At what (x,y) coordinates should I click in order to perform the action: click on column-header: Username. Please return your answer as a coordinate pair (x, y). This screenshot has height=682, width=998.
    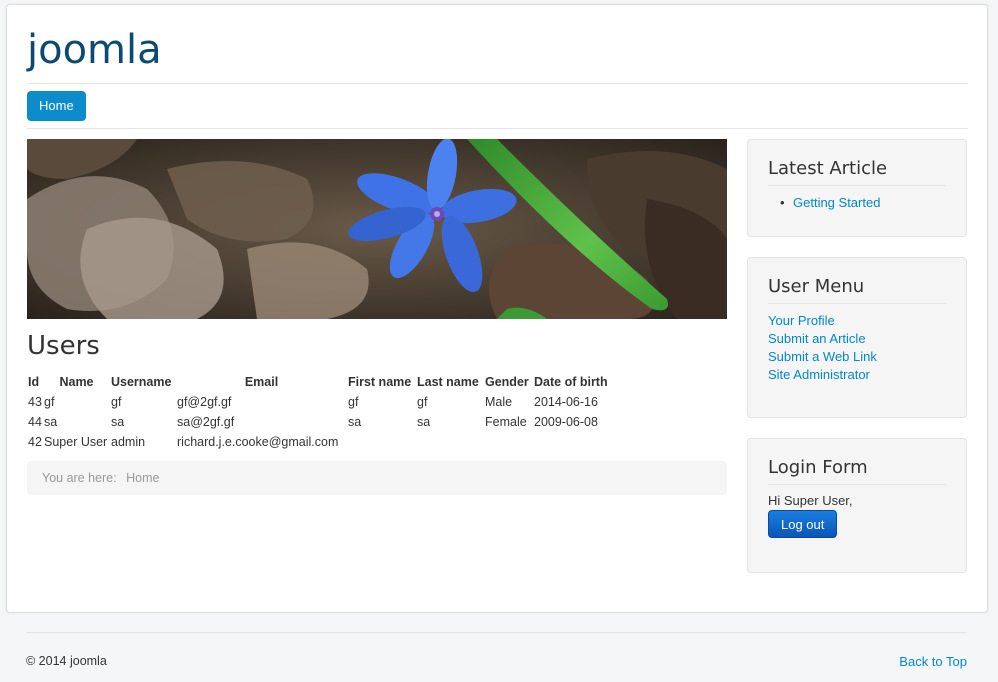
    Looking at the image, I should click on (141, 382).